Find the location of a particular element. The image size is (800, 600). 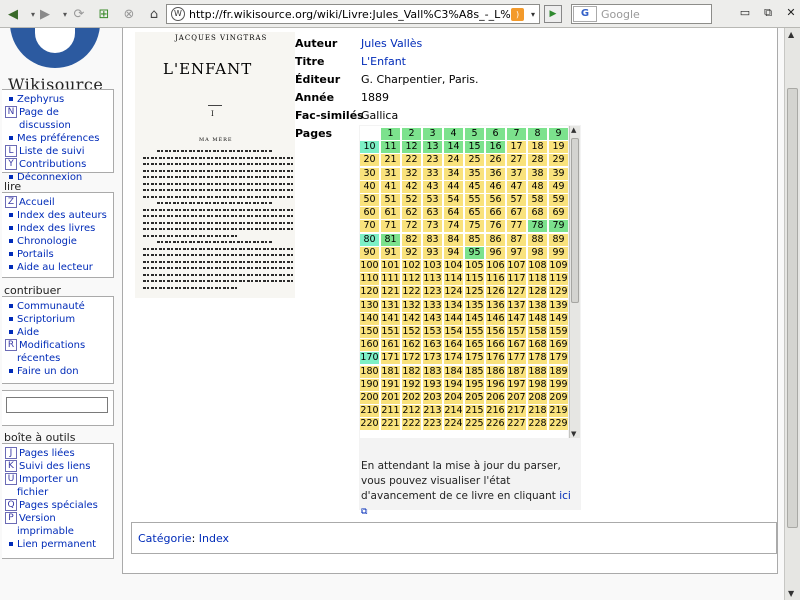

page-cell: 50 is located at coordinates (369, 200).